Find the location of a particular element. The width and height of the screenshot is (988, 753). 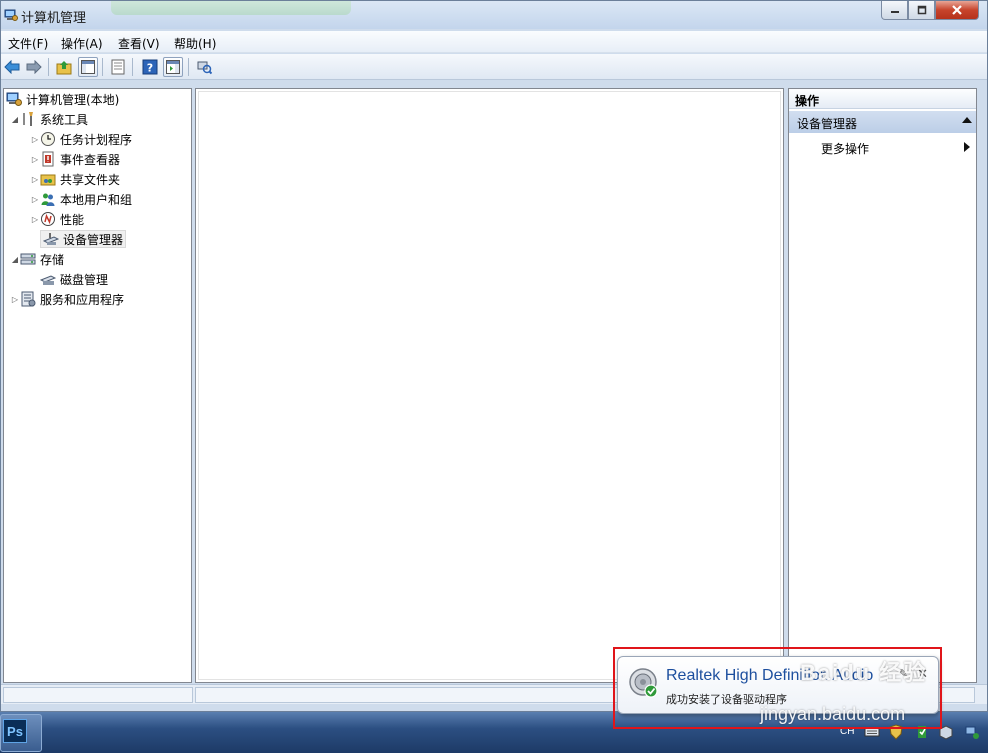

status-segment is located at coordinates (98, 695).